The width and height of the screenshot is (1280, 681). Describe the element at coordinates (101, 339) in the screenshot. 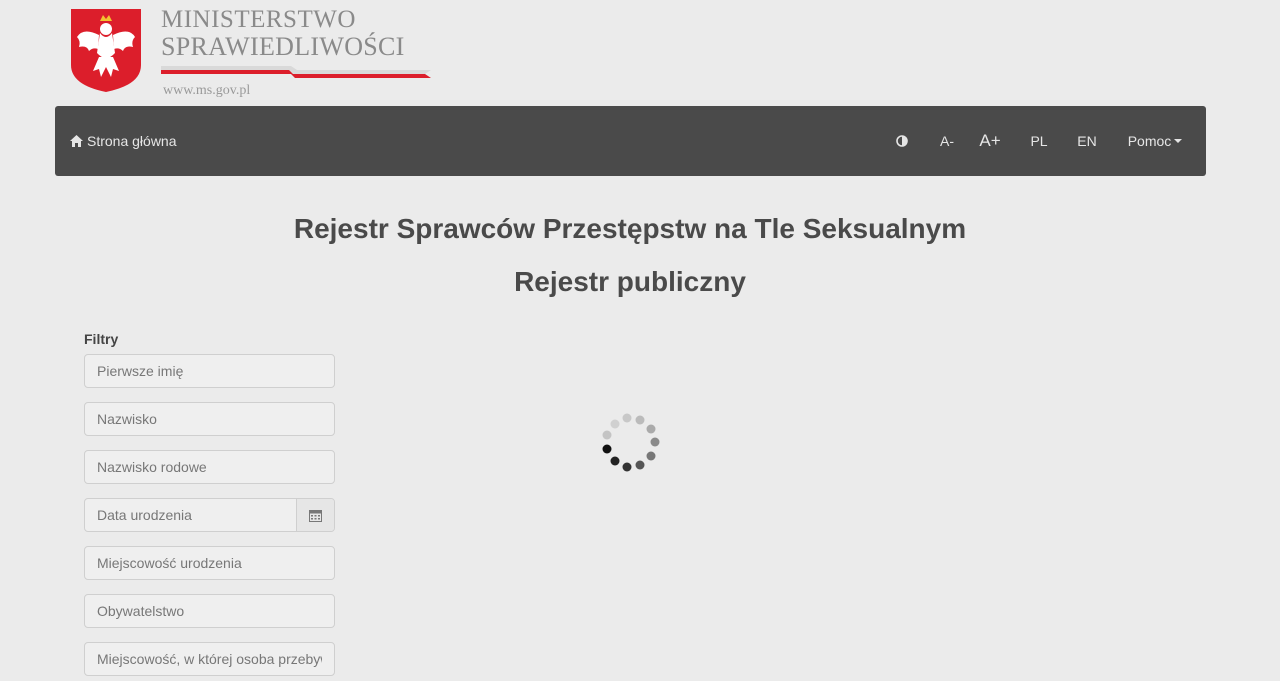

I see `filters-label: Filtry` at that location.